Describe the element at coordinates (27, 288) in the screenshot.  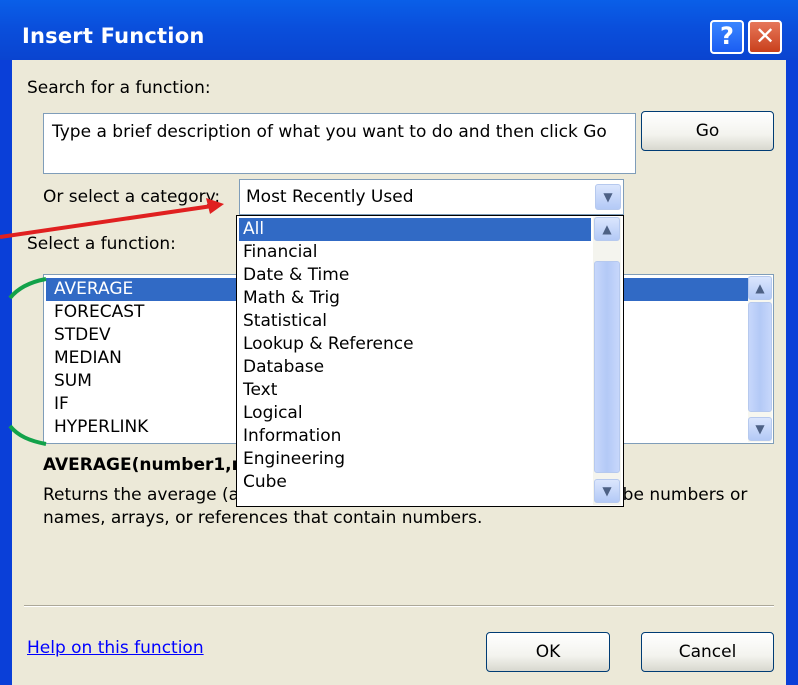
I see `green-bracket-top` at that location.